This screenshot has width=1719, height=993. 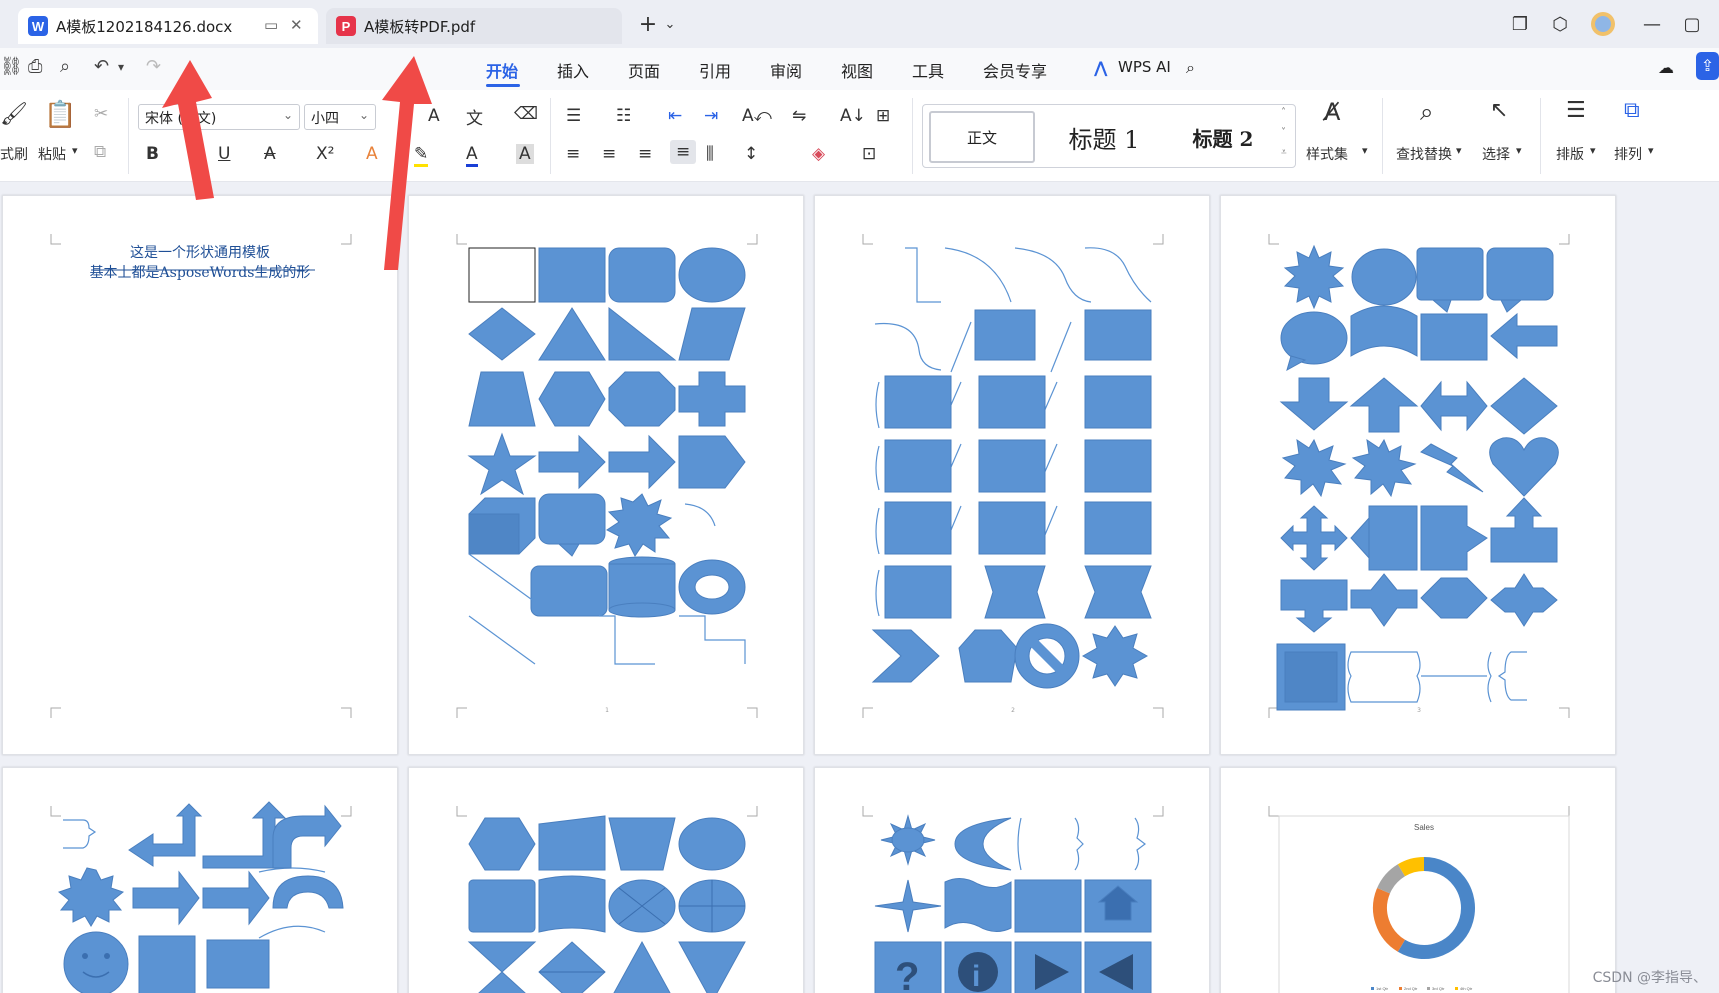 What do you see at coordinates (474, 26) in the screenshot?
I see `tab-pdf: P A模板转PDF.pdf` at bounding box center [474, 26].